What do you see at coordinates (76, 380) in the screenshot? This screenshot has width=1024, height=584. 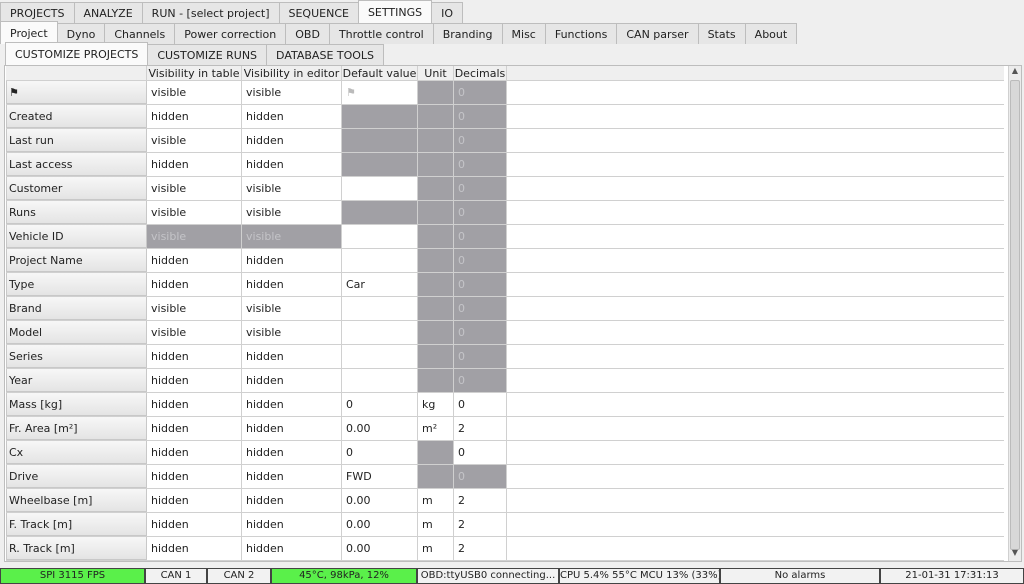 I see `row-header: Year` at bounding box center [76, 380].